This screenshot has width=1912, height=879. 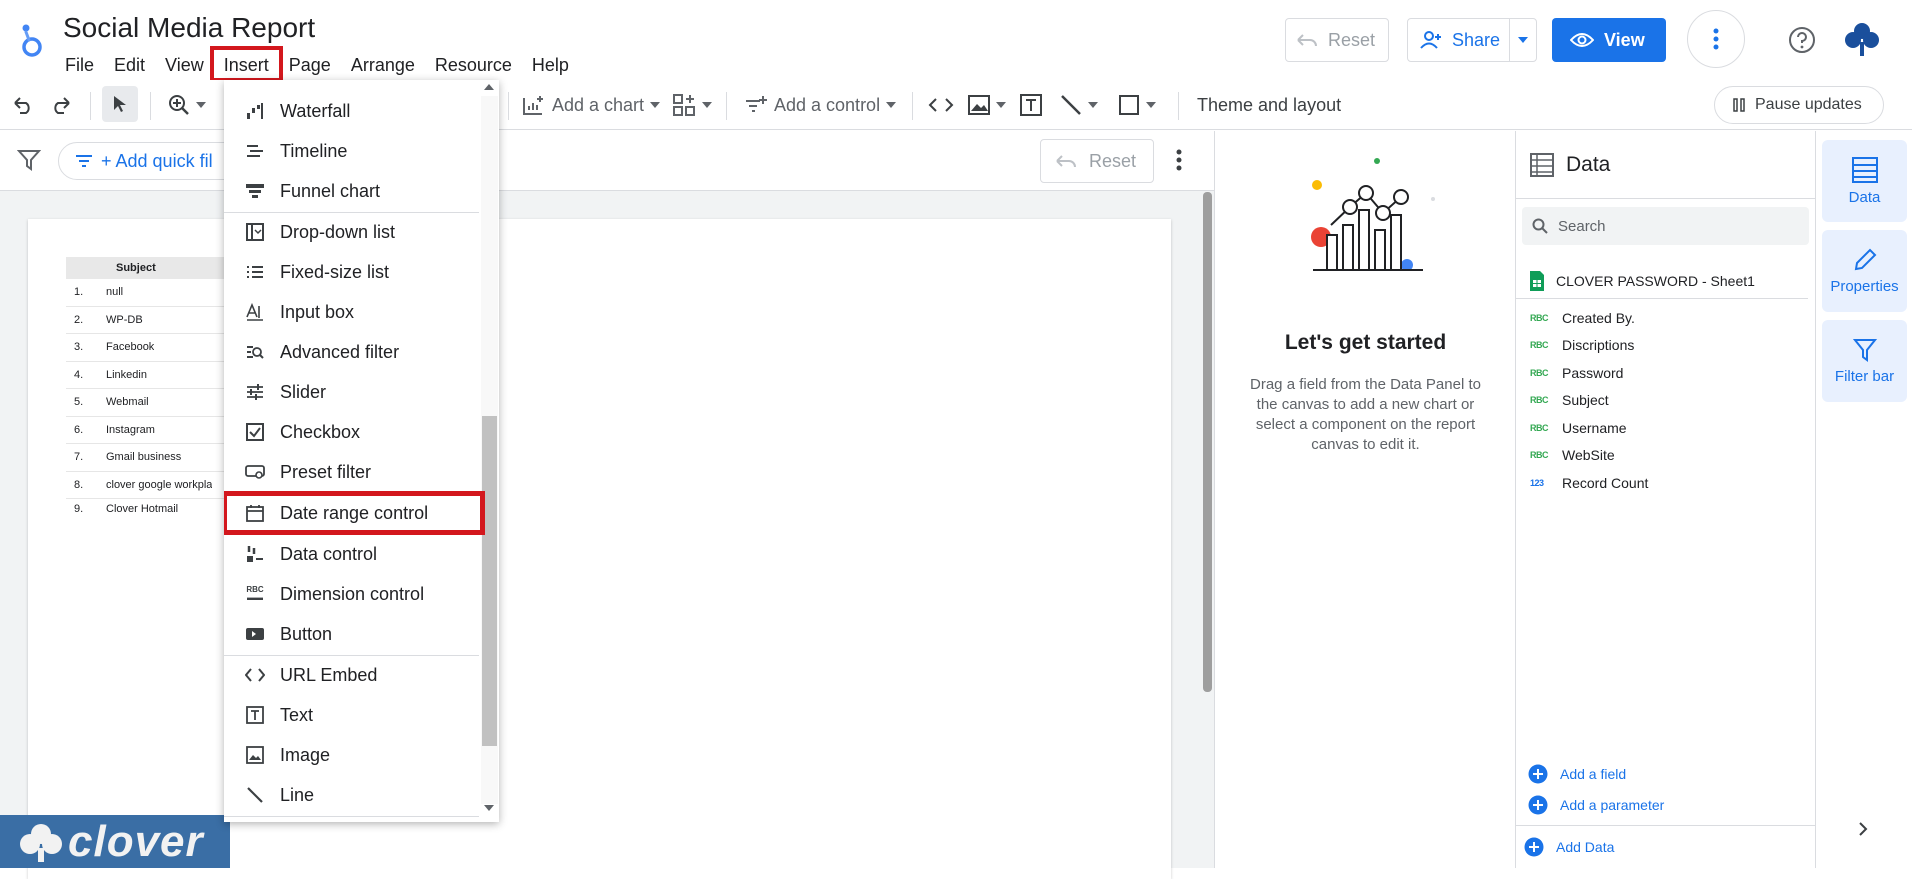 I want to click on data-source-name: CLOVER PASSWORD - Sheet1, so click(x=1655, y=280).